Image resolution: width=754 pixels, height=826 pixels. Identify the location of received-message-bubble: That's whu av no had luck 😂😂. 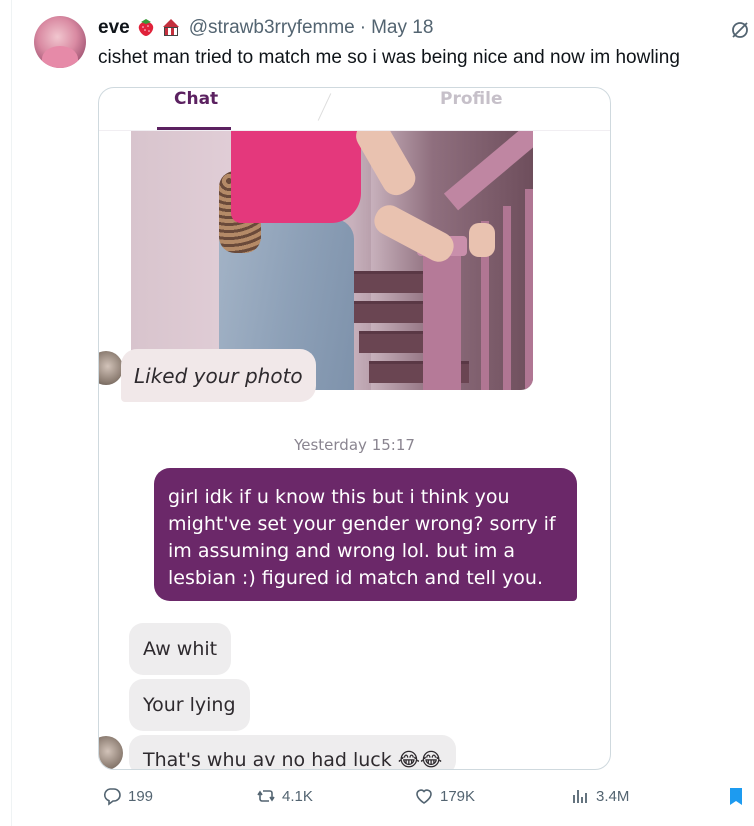
(293, 752).